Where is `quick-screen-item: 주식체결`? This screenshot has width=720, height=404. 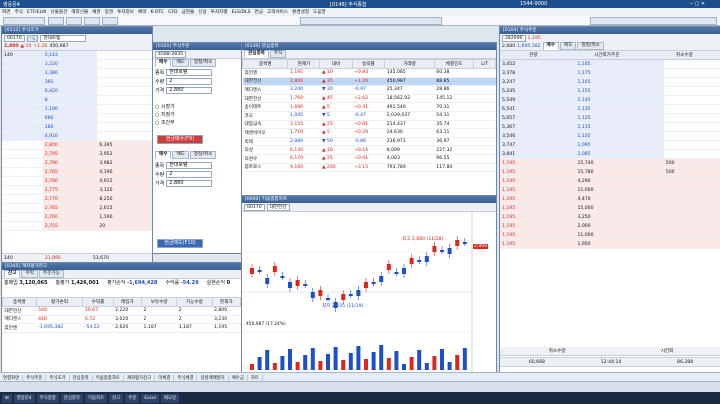
quick-screen-item: 주식체결 is located at coordinates (186, 377).